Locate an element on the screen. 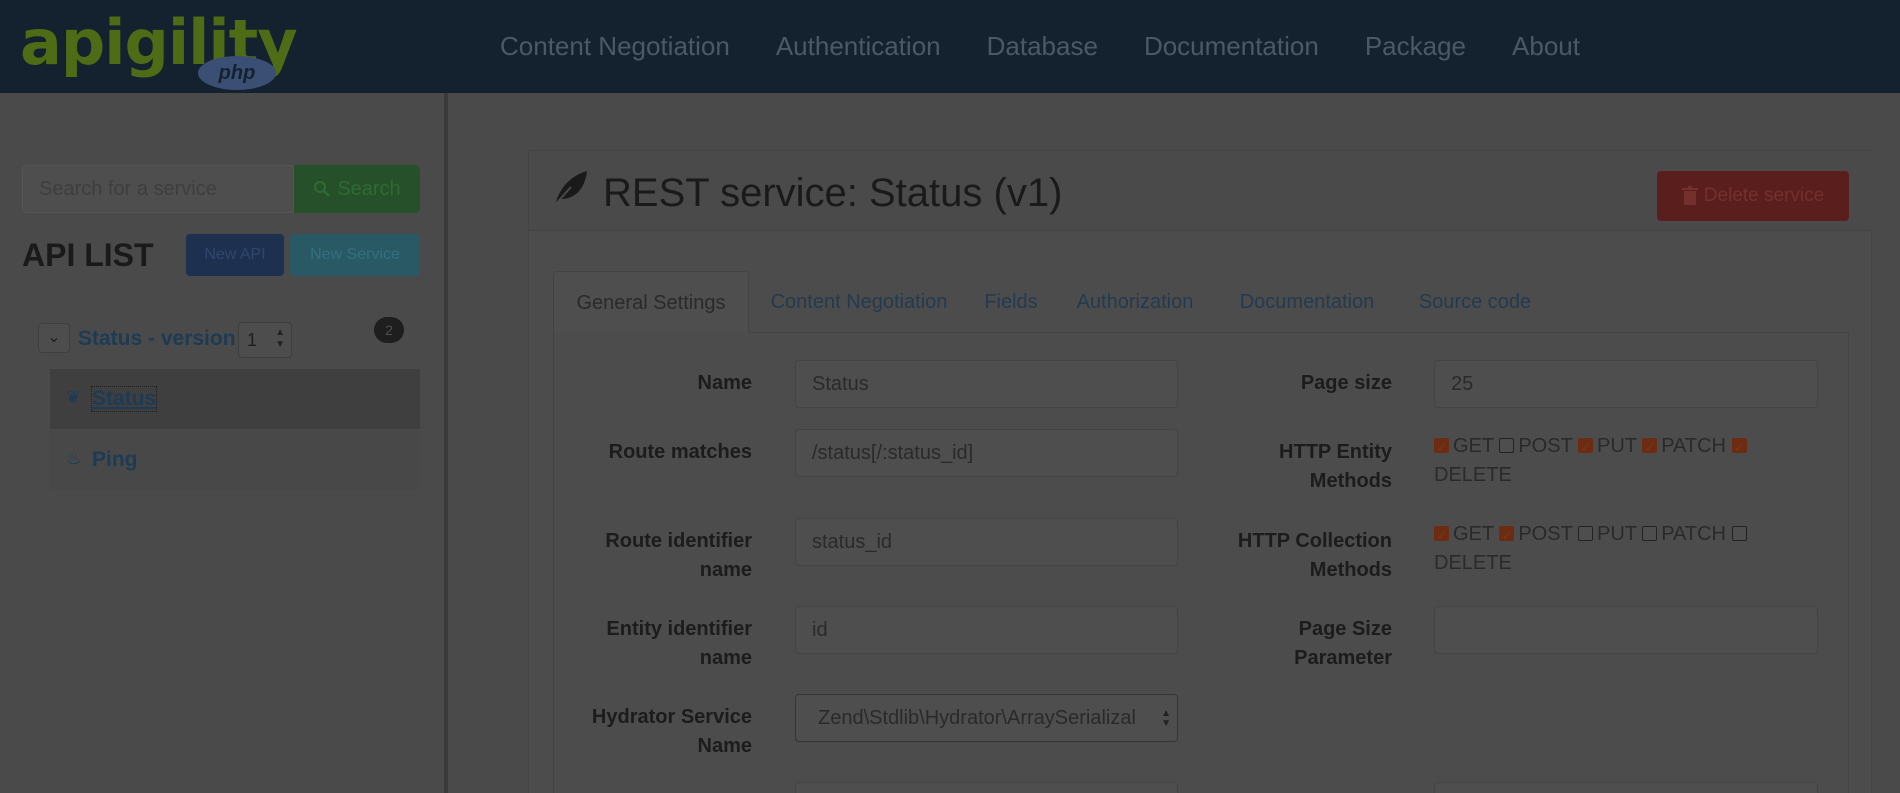  tab-source-code: Source code is located at coordinates (1475, 302).